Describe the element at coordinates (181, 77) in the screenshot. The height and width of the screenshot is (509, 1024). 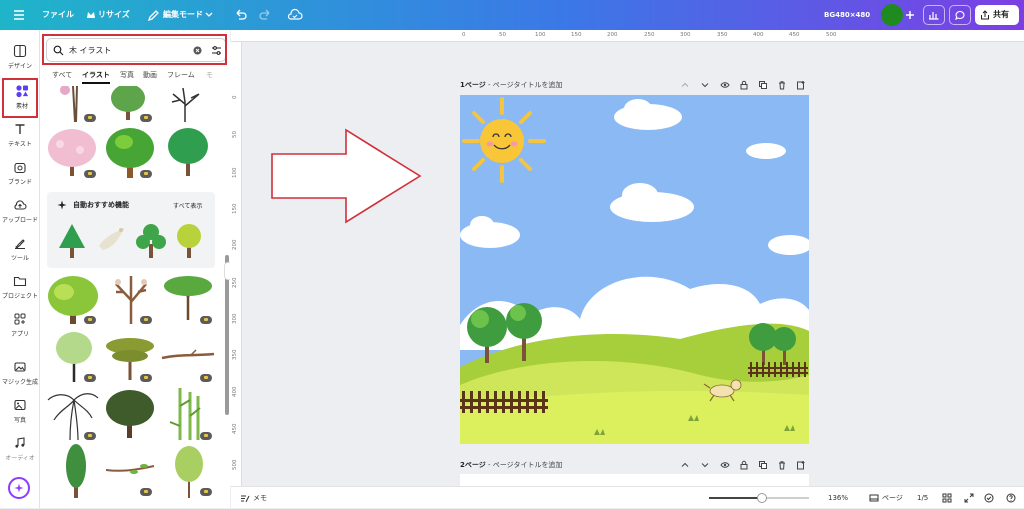
I see `tab-frames: フレーム` at that location.